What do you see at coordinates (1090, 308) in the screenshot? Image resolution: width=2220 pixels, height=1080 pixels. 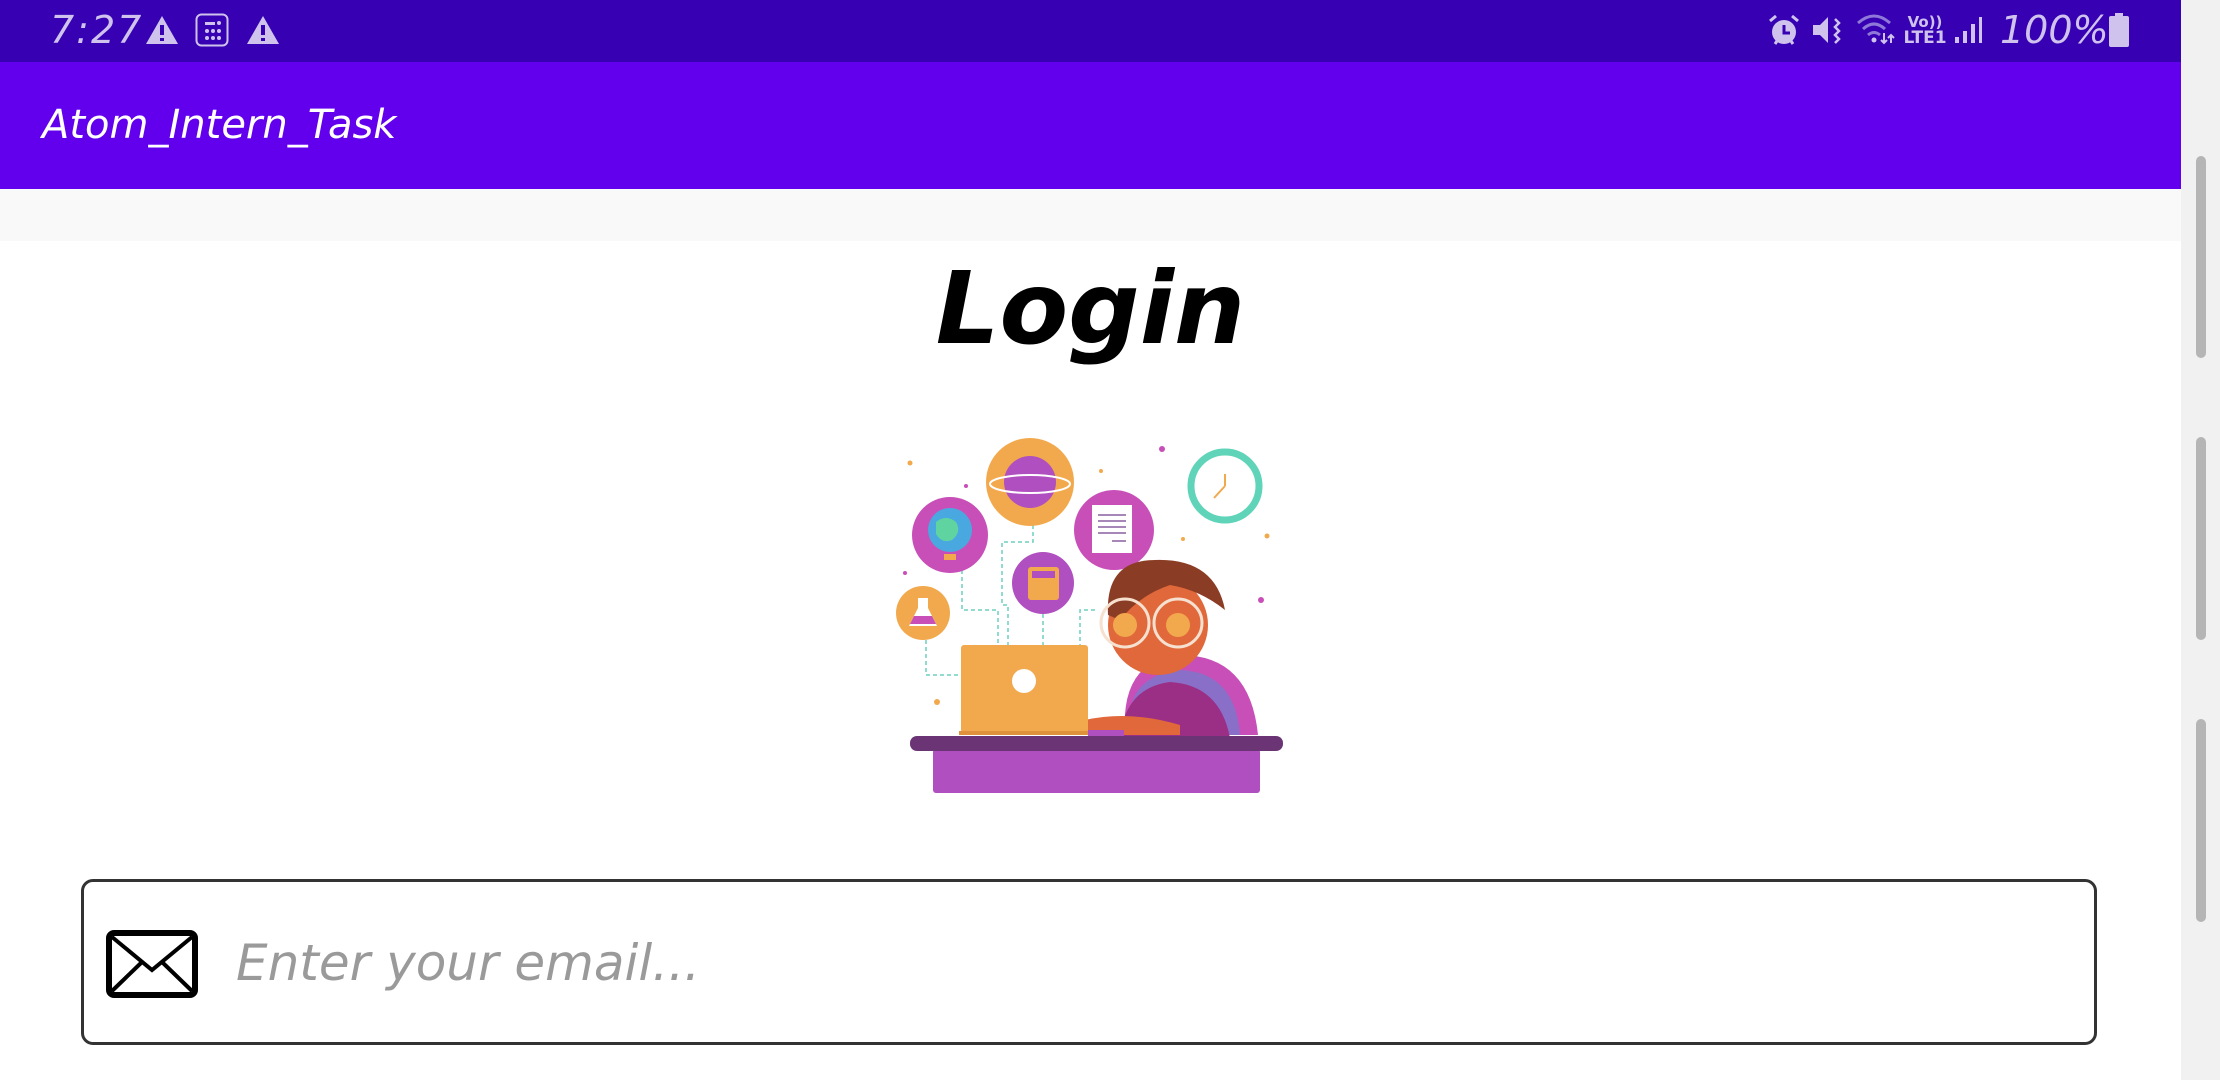 I see `page-title: Login` at bounding box center [1090, 308].